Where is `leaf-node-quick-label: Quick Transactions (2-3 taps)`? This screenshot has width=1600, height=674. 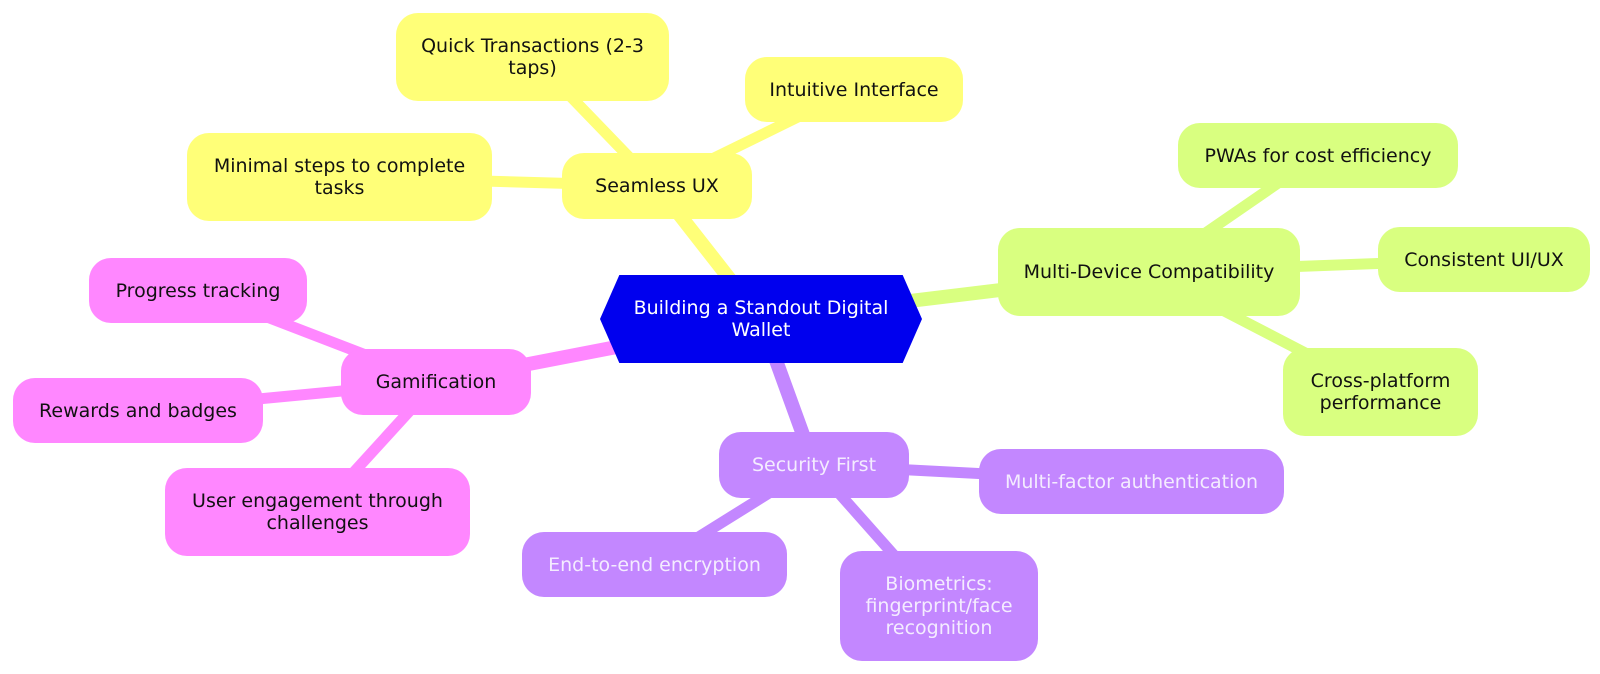
leaf-node-quick-label: Quick Transactions (2-3 taps) is located at coordinates (532, 57).